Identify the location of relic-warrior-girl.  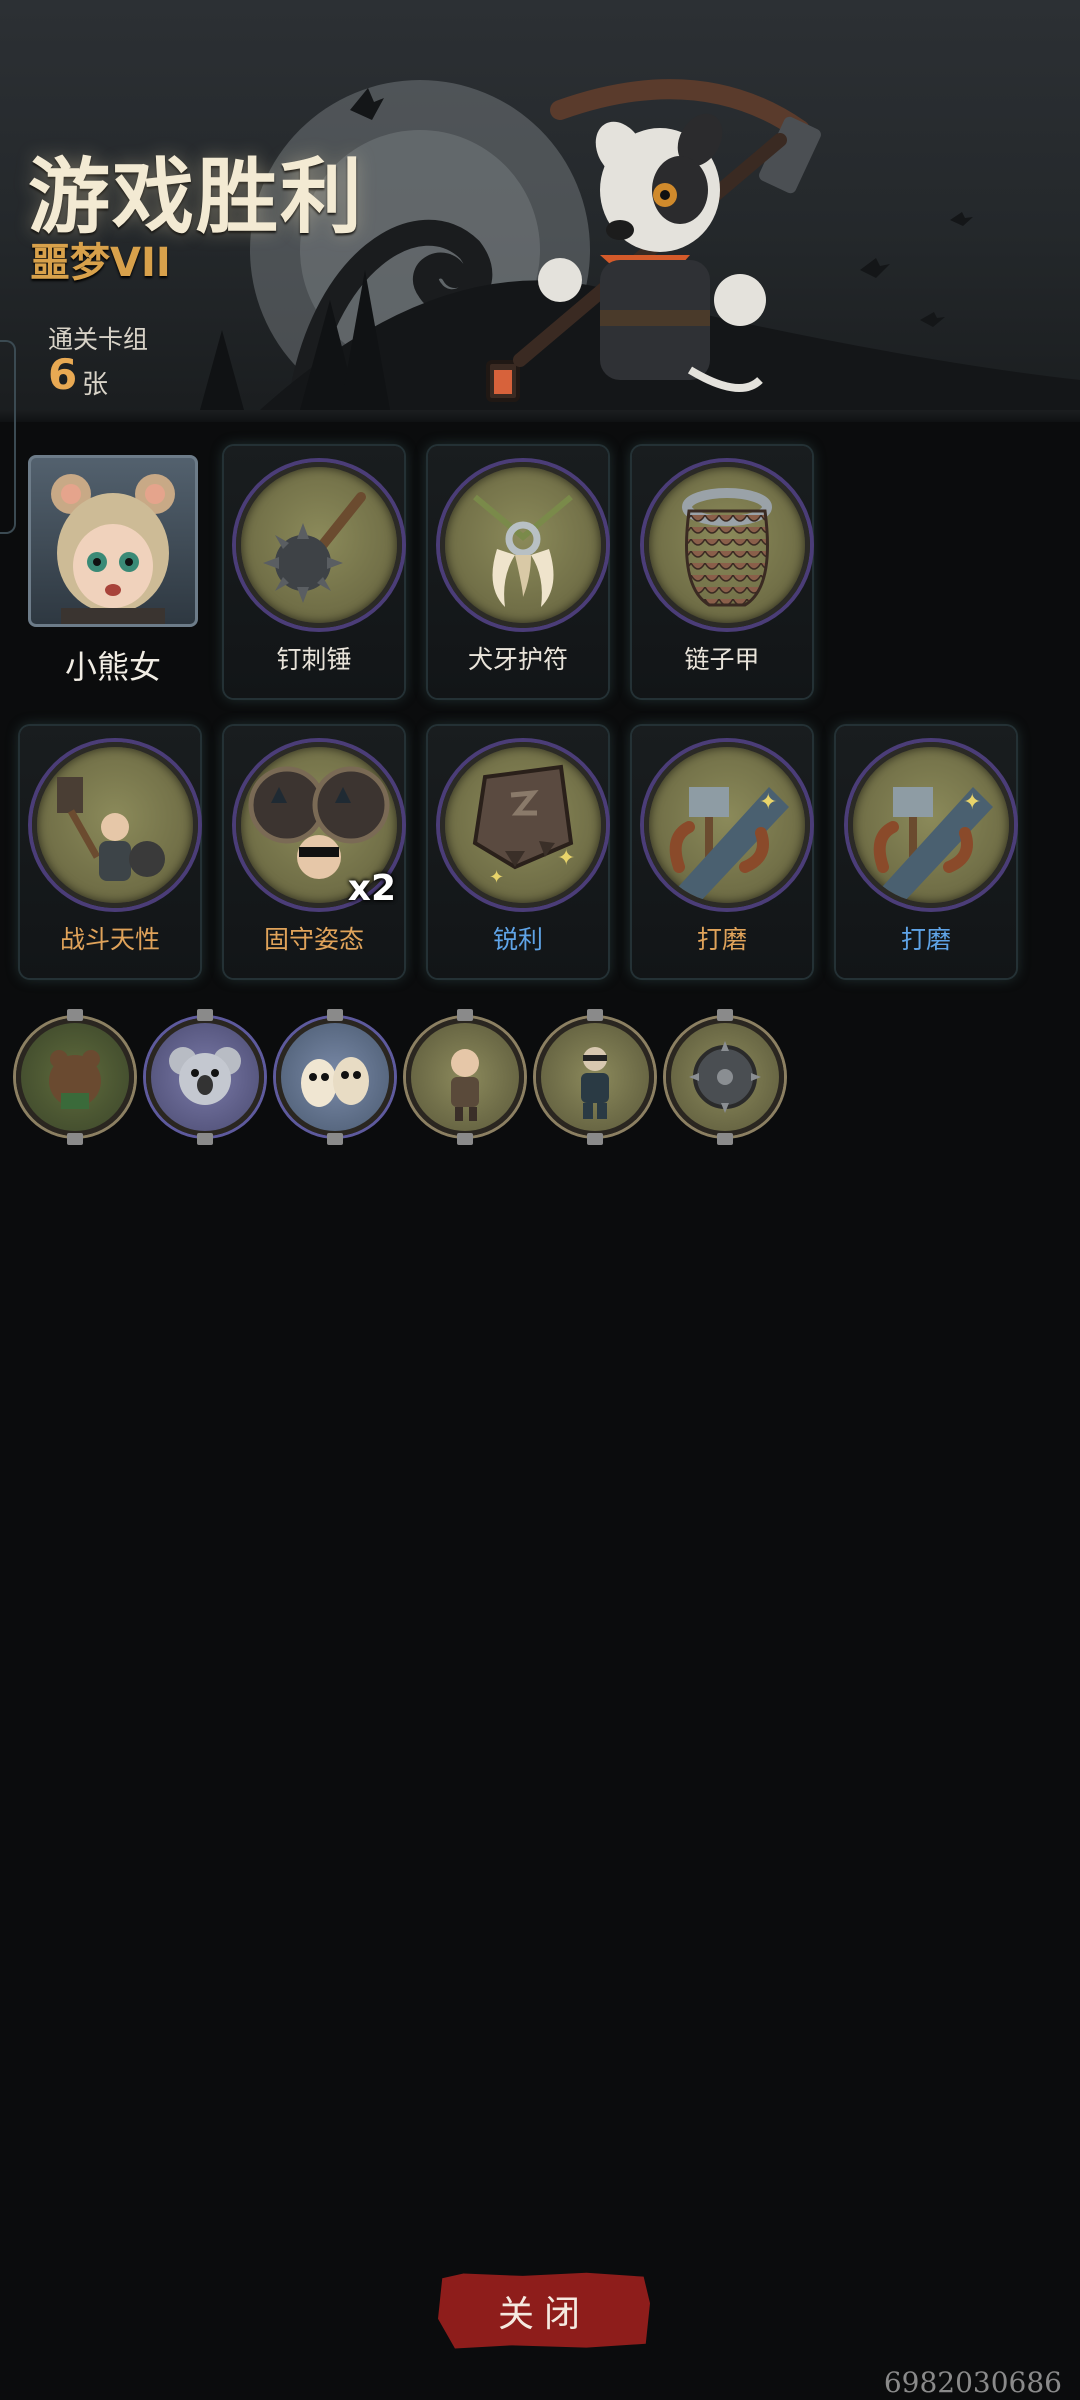
(465, 1077).